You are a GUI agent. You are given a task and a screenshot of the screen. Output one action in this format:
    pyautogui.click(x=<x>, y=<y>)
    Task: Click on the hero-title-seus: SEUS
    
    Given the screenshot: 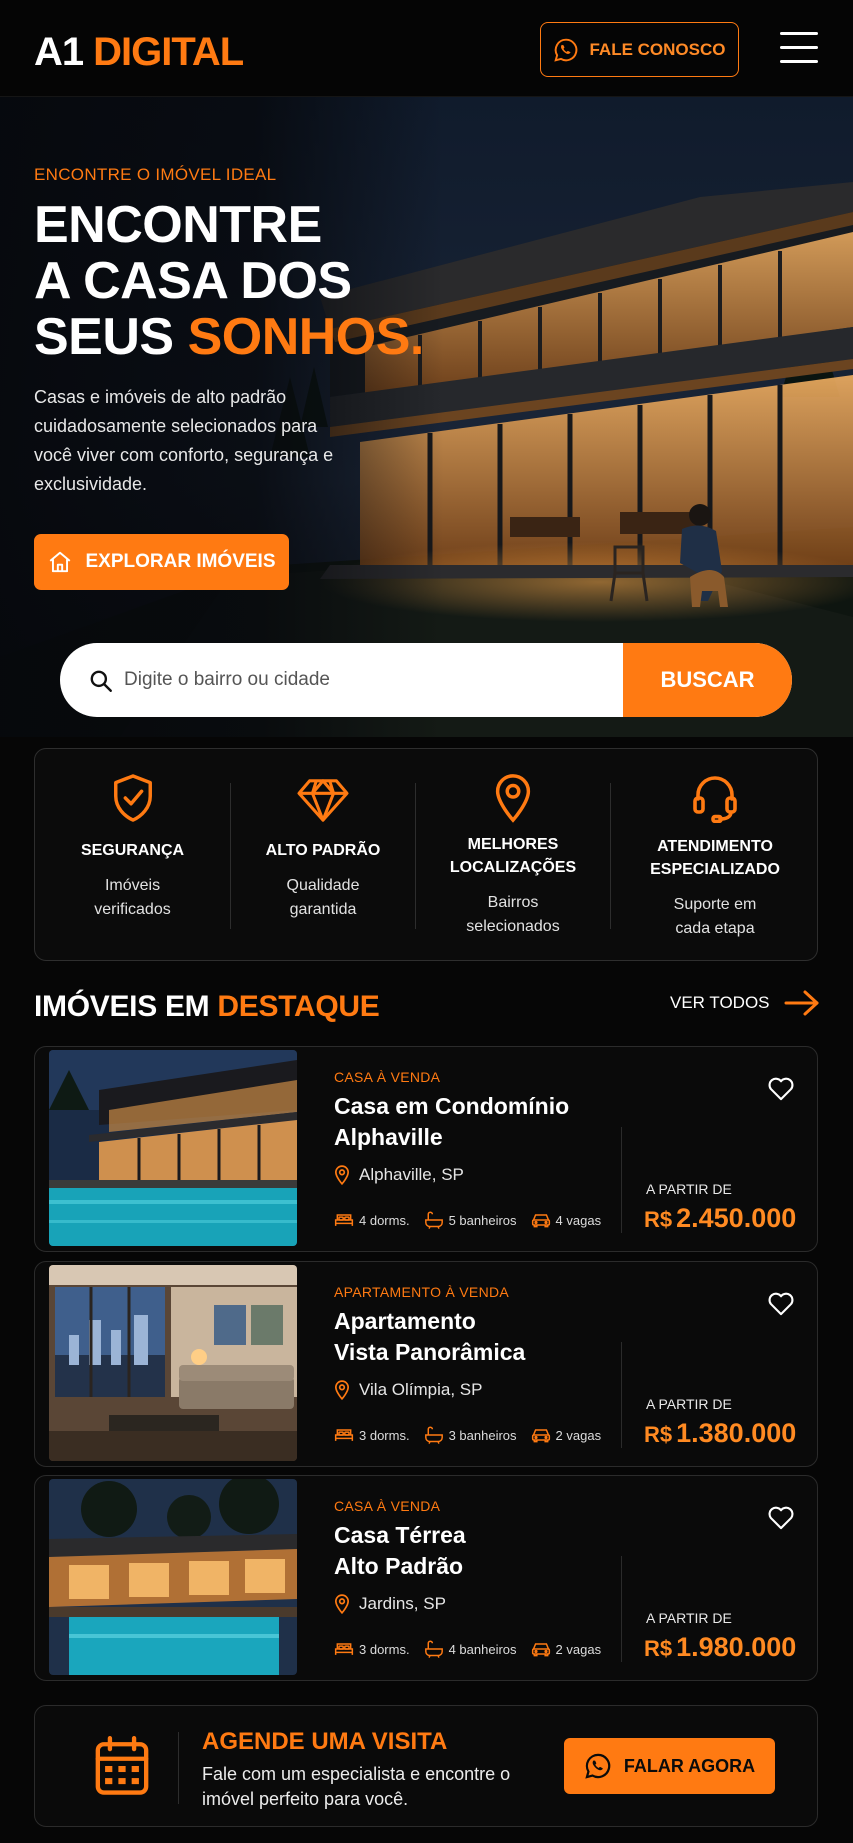 What is the action you would take?
    pyautogui.click(x=104, y=337)
    